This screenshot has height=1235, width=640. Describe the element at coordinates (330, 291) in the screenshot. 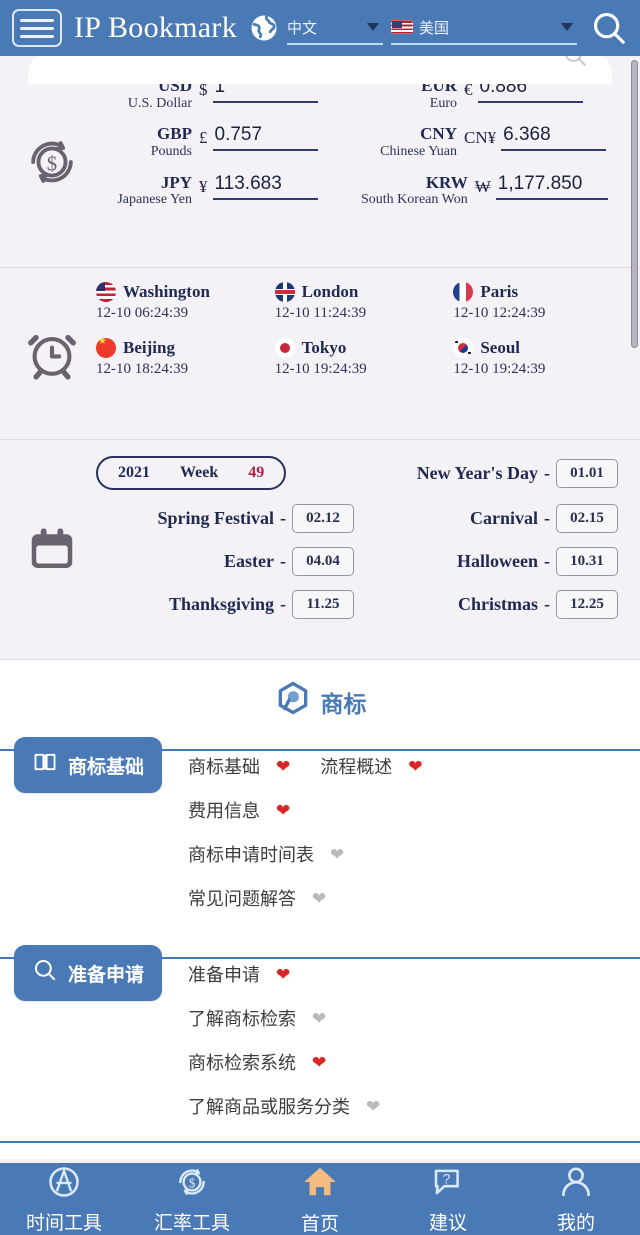

I see `city-name: London` at that location.